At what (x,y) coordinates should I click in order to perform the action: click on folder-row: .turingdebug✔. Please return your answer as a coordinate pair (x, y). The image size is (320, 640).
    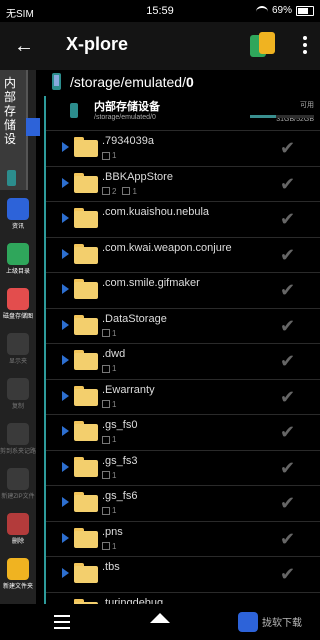
    Looking at the image, I should click on (183, 599).